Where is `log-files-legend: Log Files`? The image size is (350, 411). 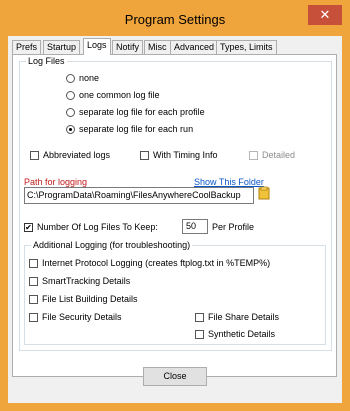 log-files-legend: Log Files is located at coordinates (46, 61).